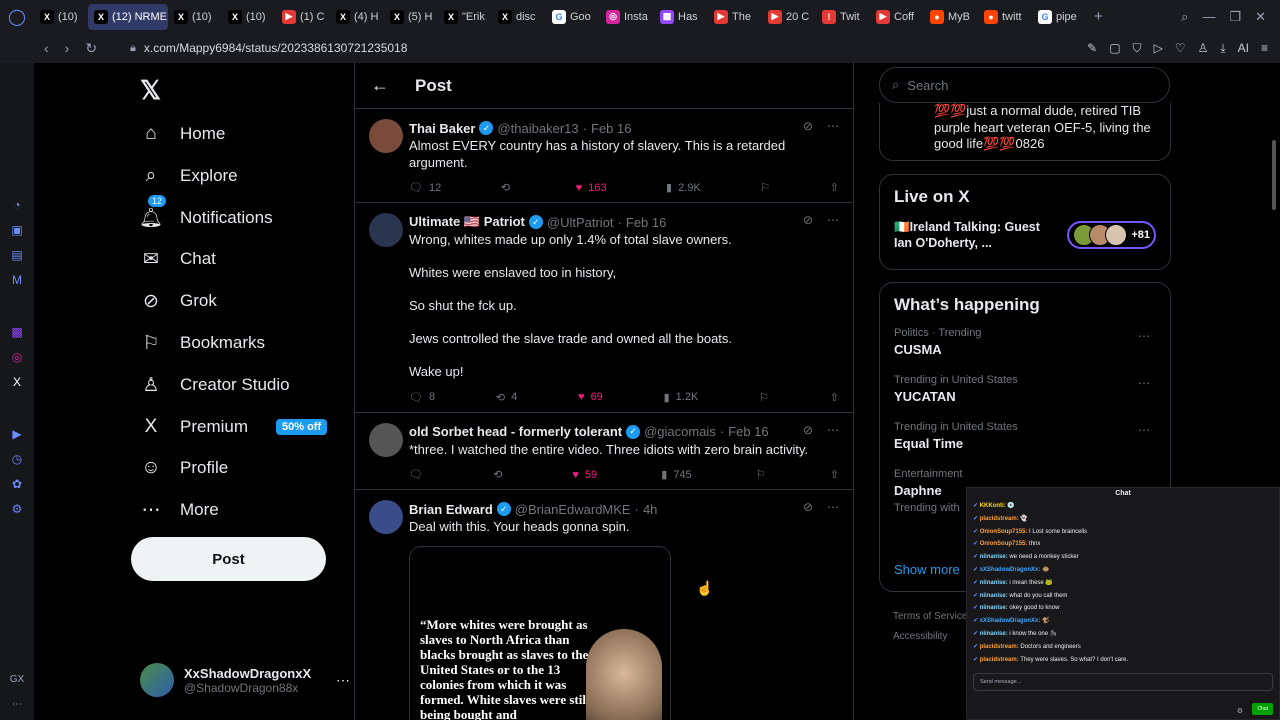 Image resolution: width=1280 pixels, height=720 pixels. Describe the element at coordinates (627, 17) in the screenshot. I see `browser-tab: ◎ Insta` at that location.